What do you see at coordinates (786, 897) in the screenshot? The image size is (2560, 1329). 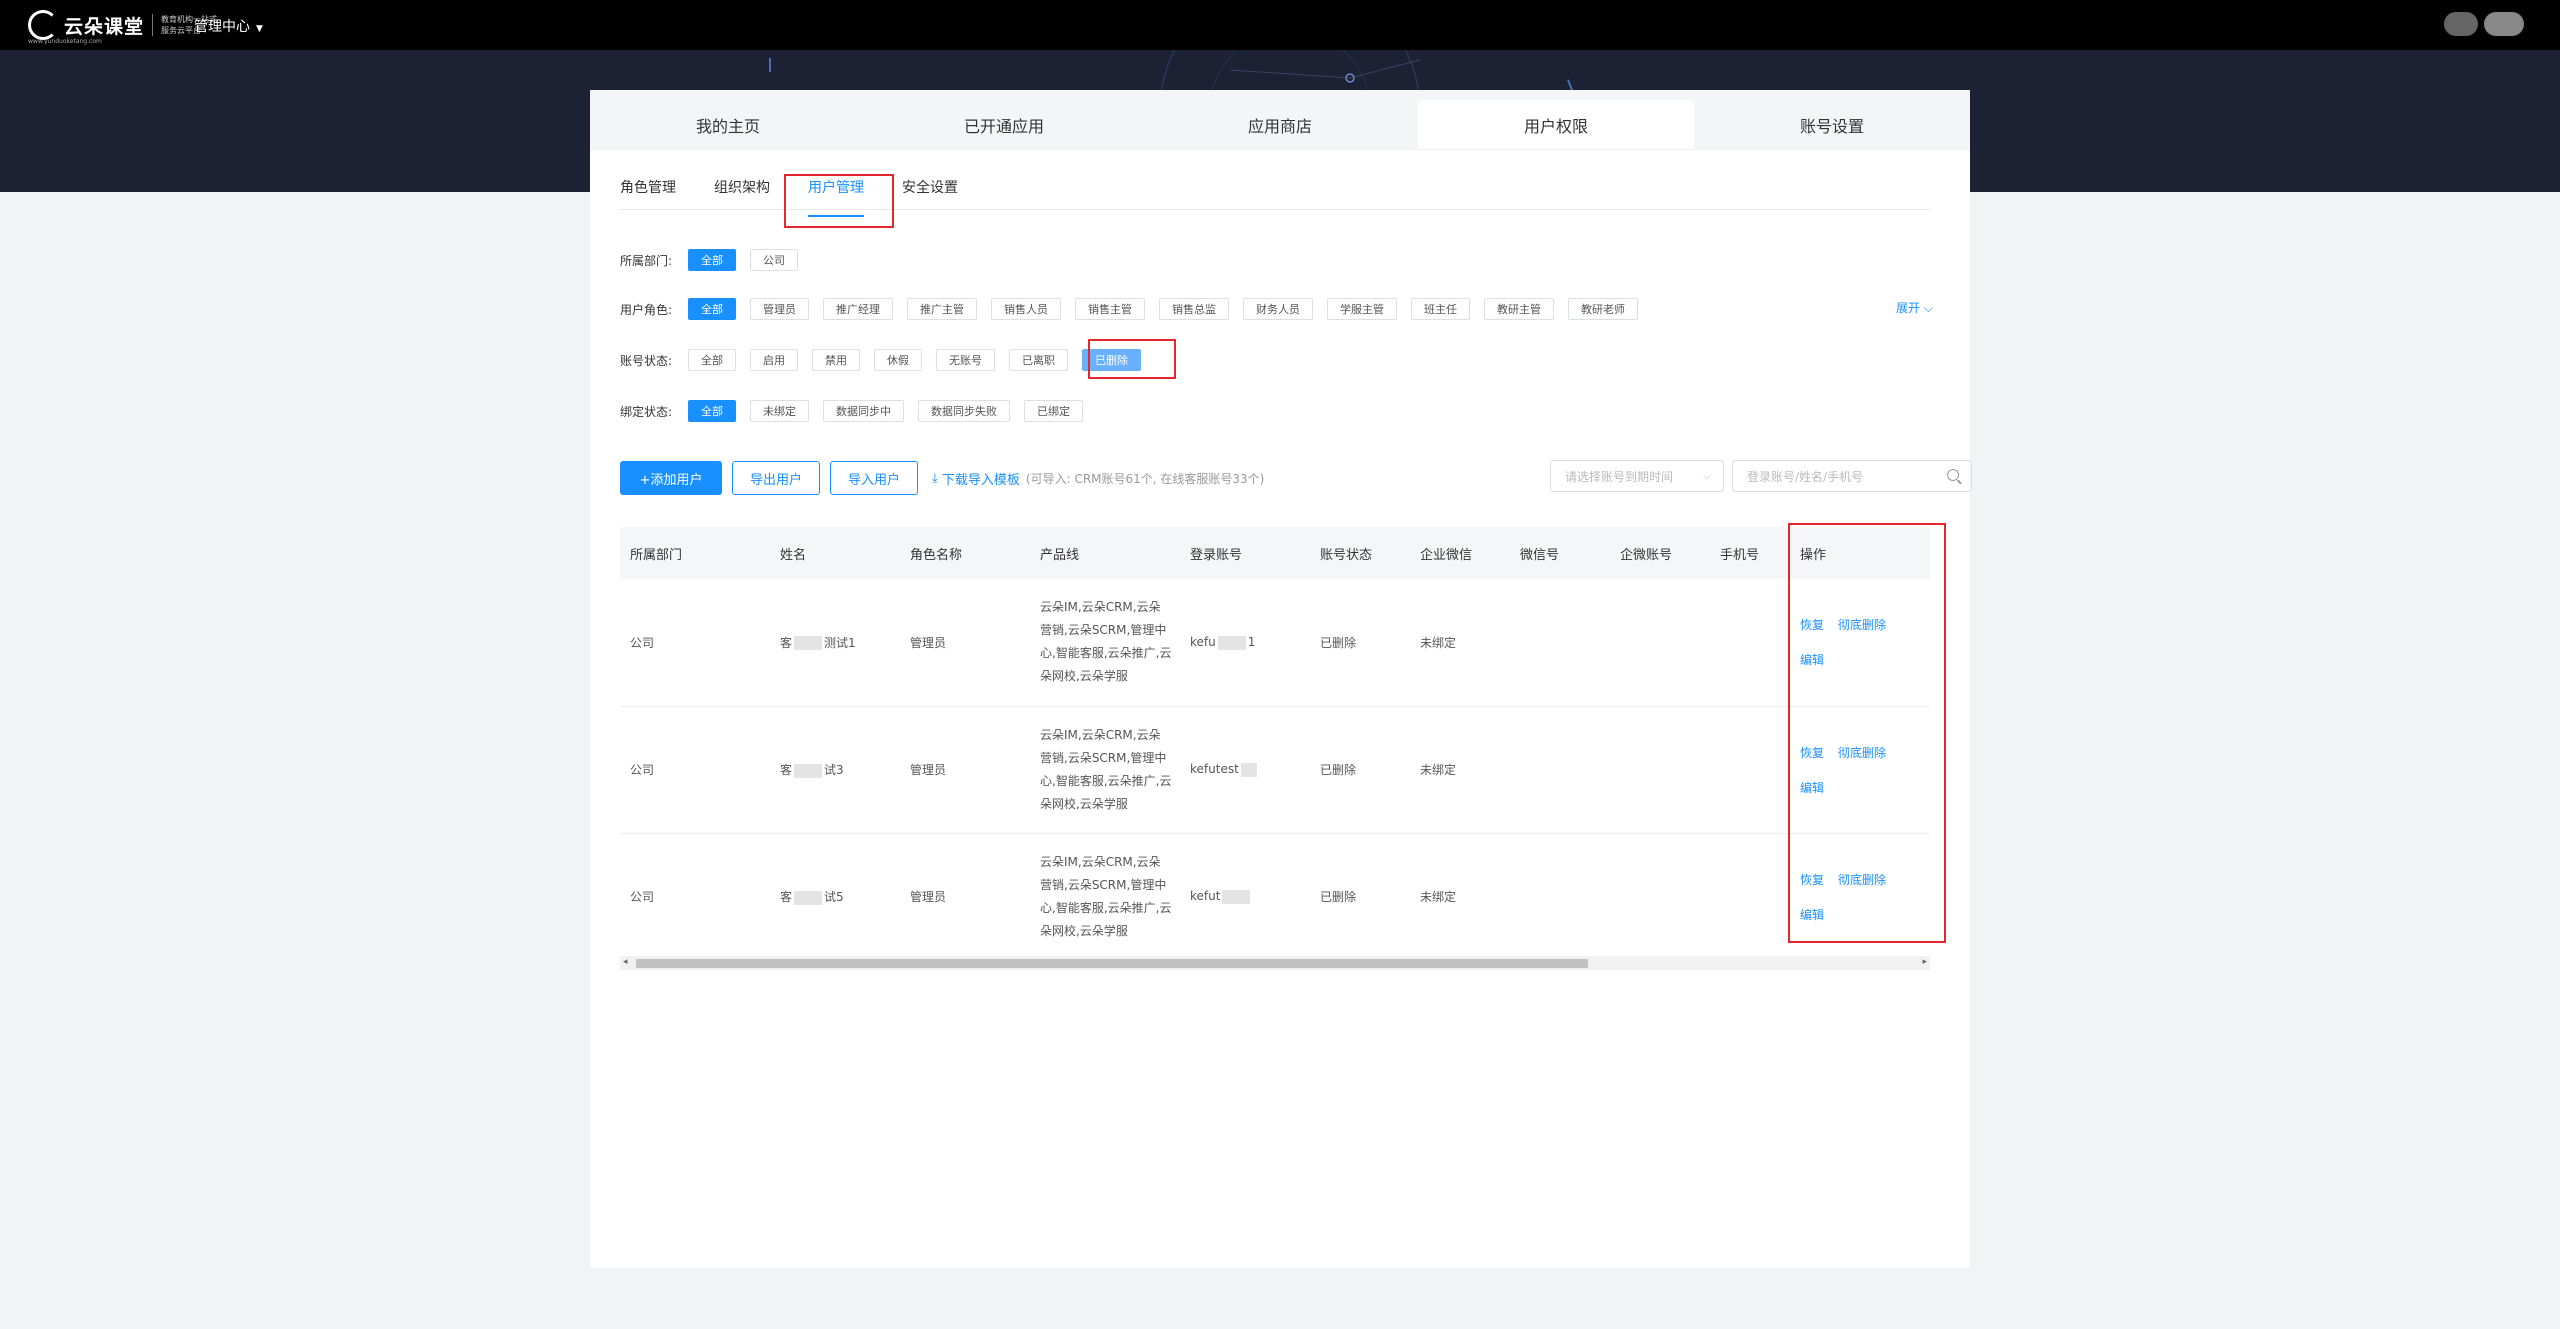 I see `name-prefix: 客` at bounding box center [786, 897].